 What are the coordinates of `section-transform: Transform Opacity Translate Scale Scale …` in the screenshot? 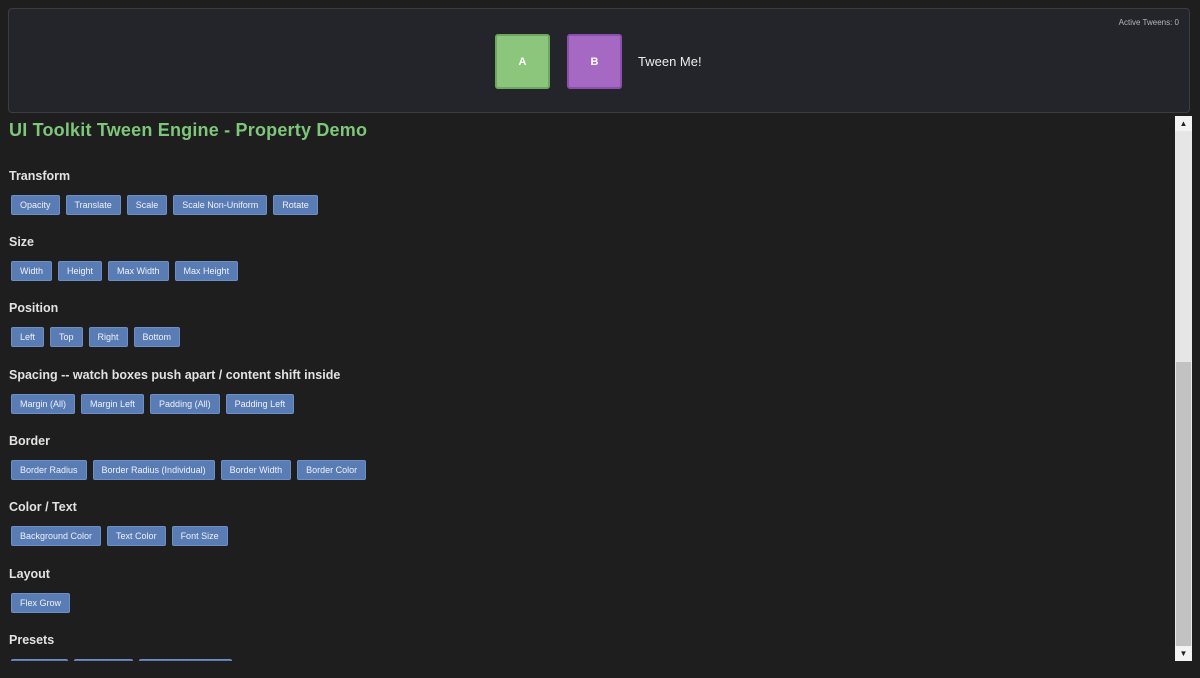 It's located at (163, 191).